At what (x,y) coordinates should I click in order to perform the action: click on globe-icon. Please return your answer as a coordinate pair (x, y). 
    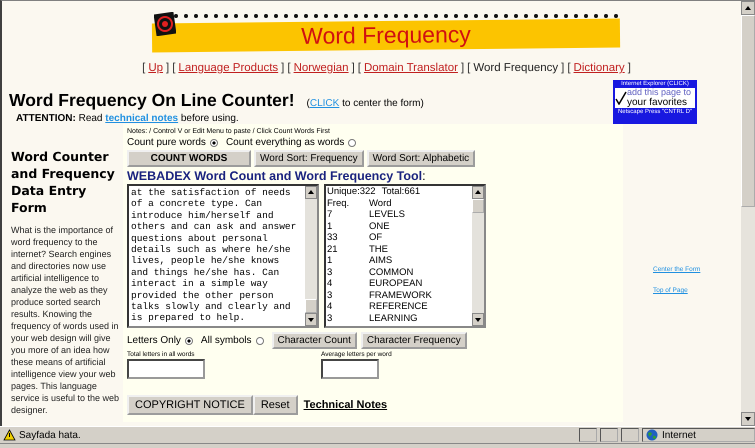
    Looking at the image, I should click on (652, 435).